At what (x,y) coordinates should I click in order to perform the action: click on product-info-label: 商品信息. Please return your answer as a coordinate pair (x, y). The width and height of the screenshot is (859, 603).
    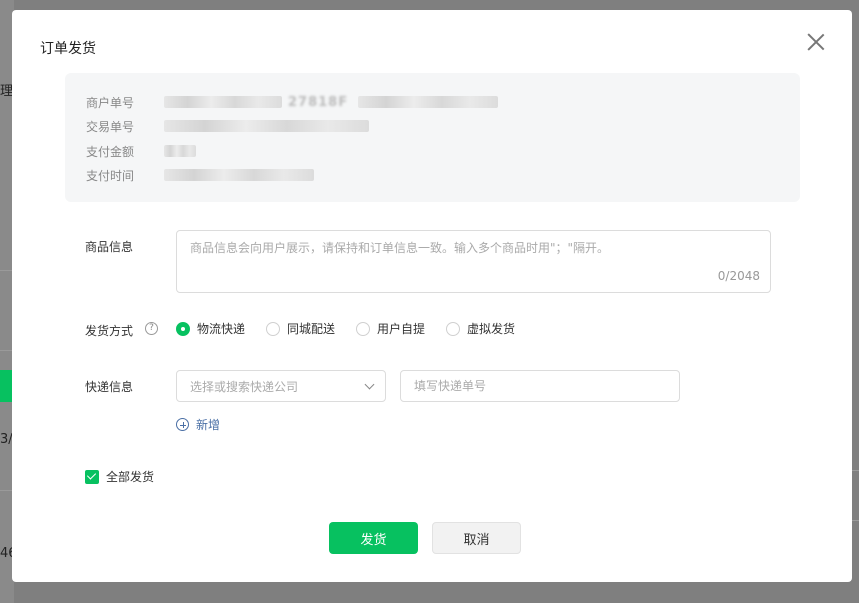
    Looking at the image, I should click on (109, 247).